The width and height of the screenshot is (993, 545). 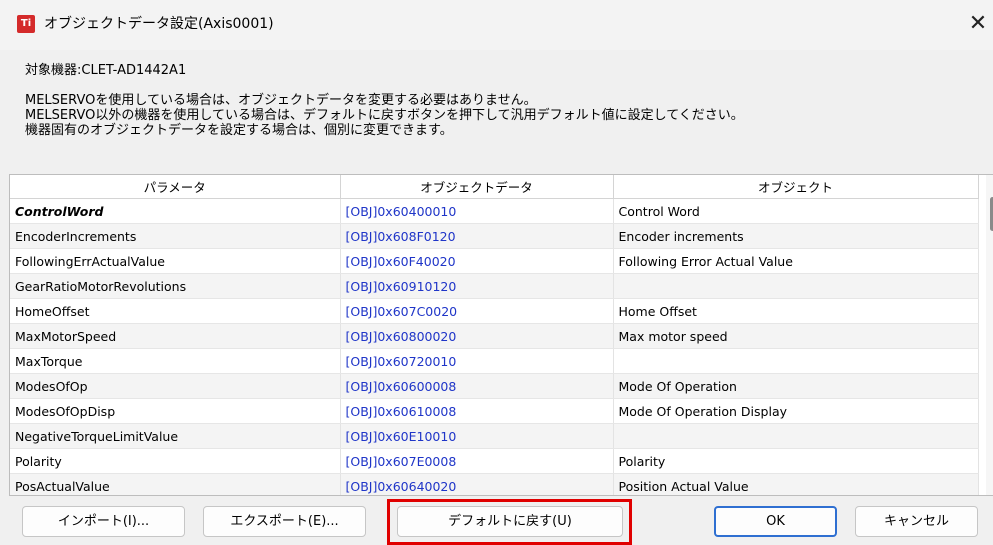 I want to click on object-data-cell: [OBJ]0x60F40020, so click(x=477, y=261).